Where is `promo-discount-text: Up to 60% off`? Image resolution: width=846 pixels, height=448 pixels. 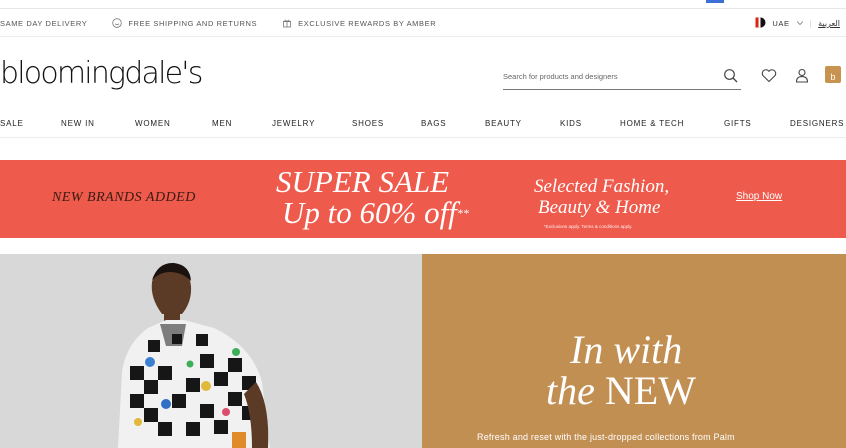
promo-discount-text: Up to 60% off is located at coordinates (369, 212).